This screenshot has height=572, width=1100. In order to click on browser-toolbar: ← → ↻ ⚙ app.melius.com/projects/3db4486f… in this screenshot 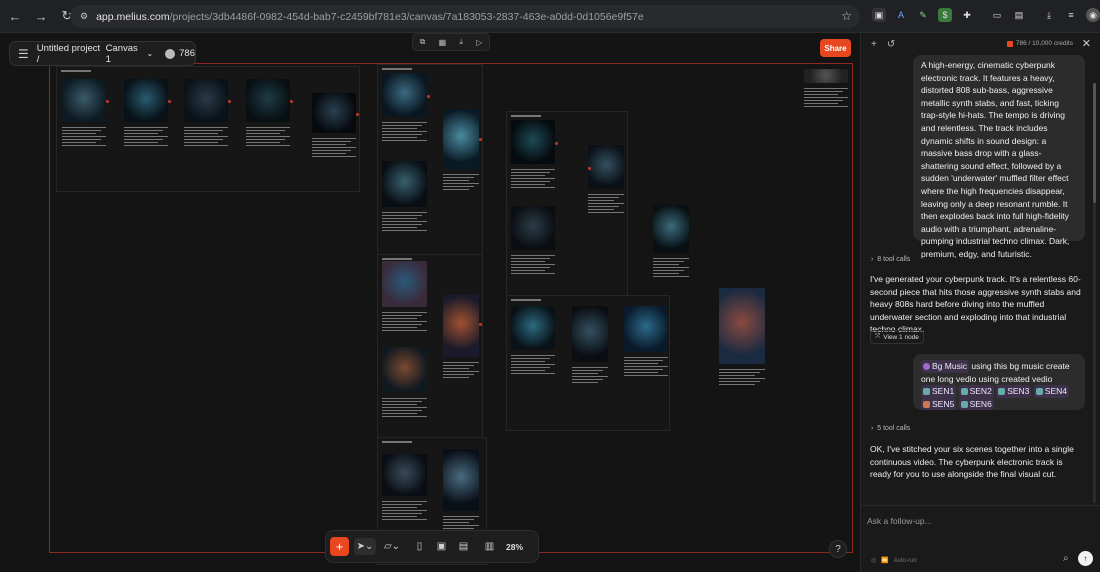, I will do `click(550, 16)`.